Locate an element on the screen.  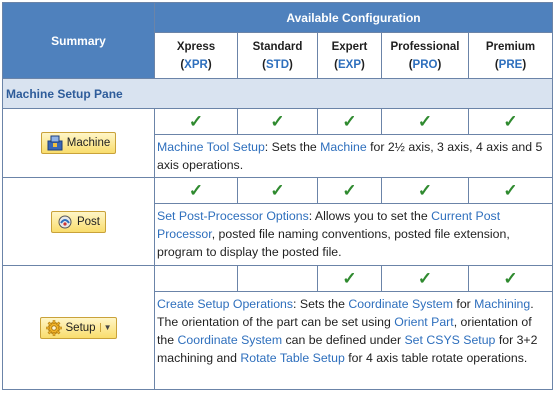
edition-name: Xpress is located at coordinates (196, 46).